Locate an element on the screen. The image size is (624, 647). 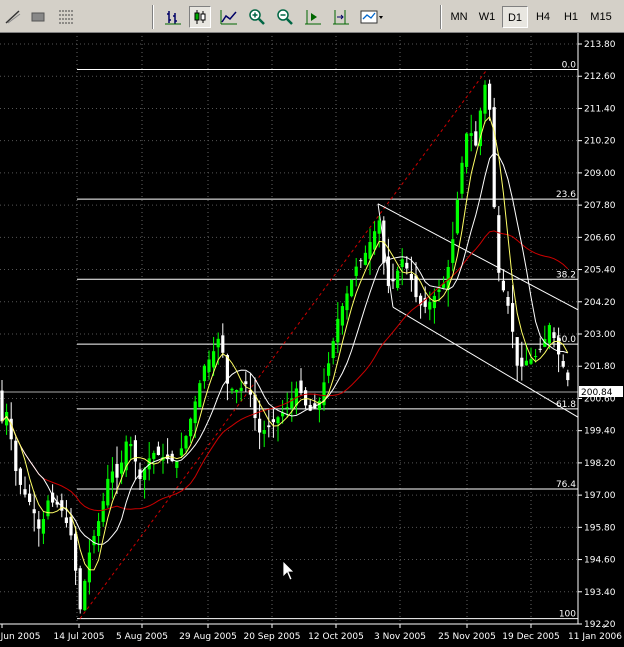
fib-level-label: 76.4 is located at coordinates (566, 485).